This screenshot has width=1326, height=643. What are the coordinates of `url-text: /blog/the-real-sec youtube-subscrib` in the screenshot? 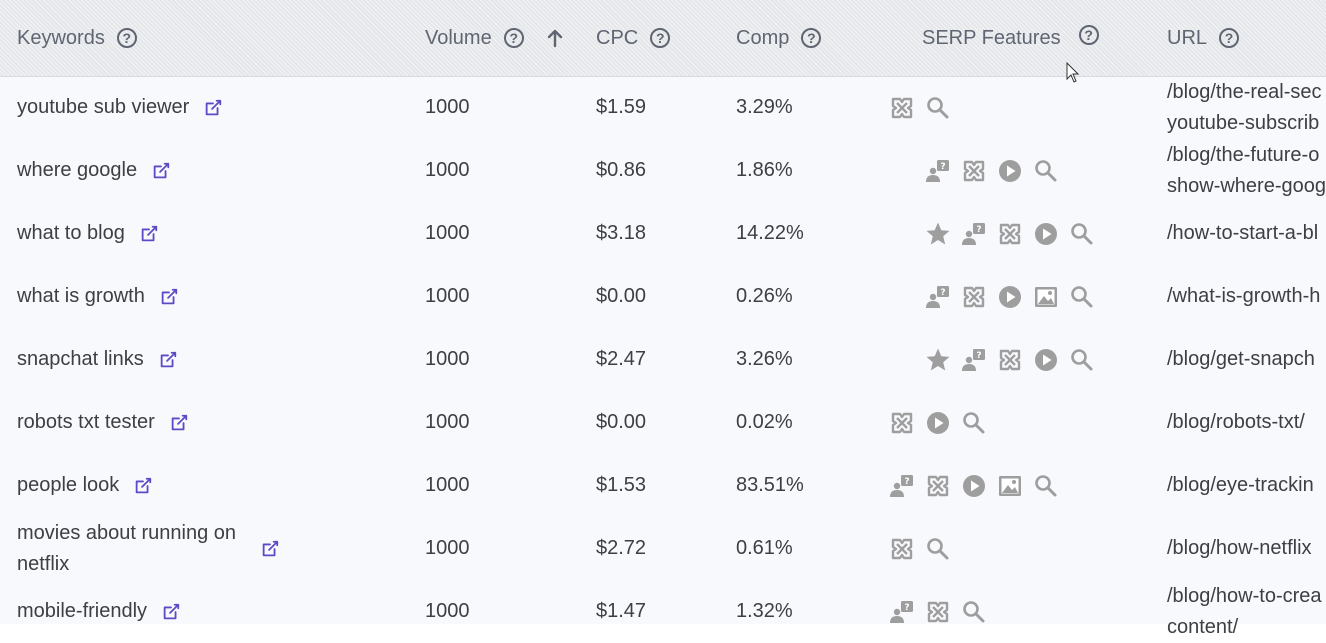 It's located at (1244, 108).